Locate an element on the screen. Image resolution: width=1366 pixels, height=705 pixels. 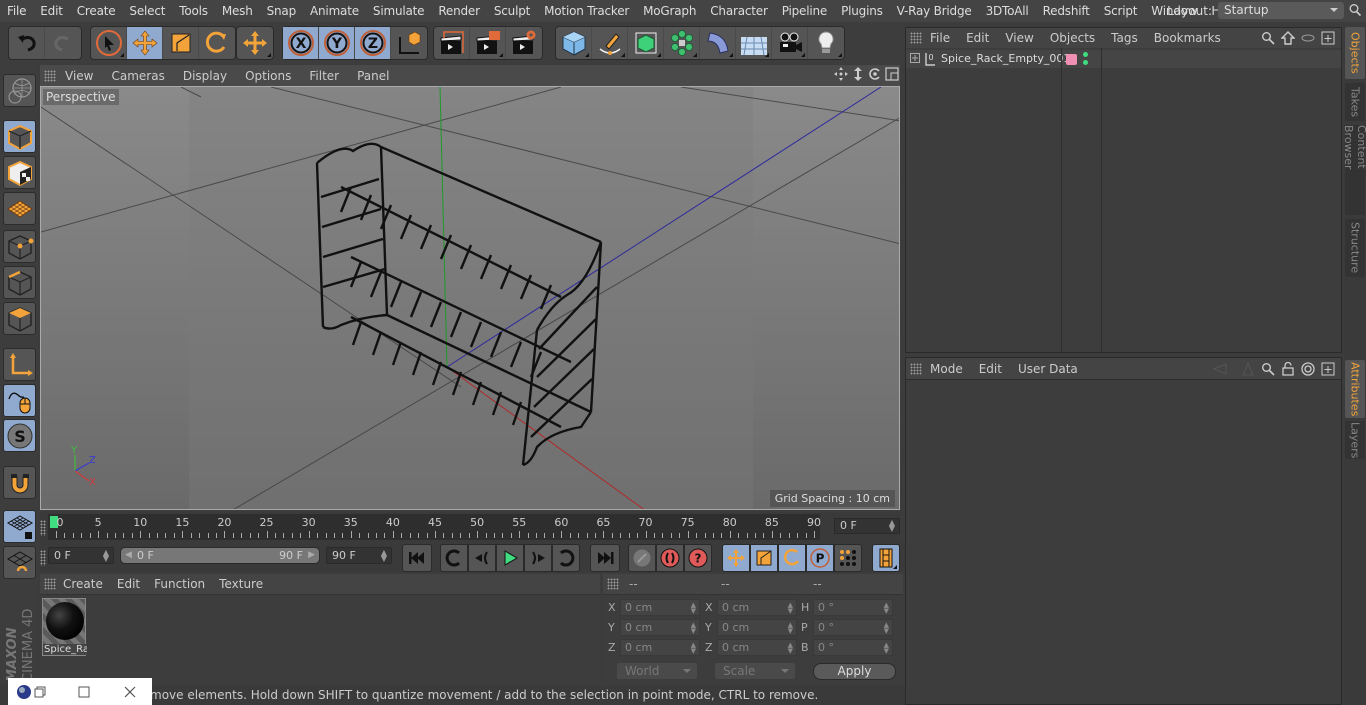
object-name: Spice_Rack_Empty_001 is located at coordinates (1005, 58).